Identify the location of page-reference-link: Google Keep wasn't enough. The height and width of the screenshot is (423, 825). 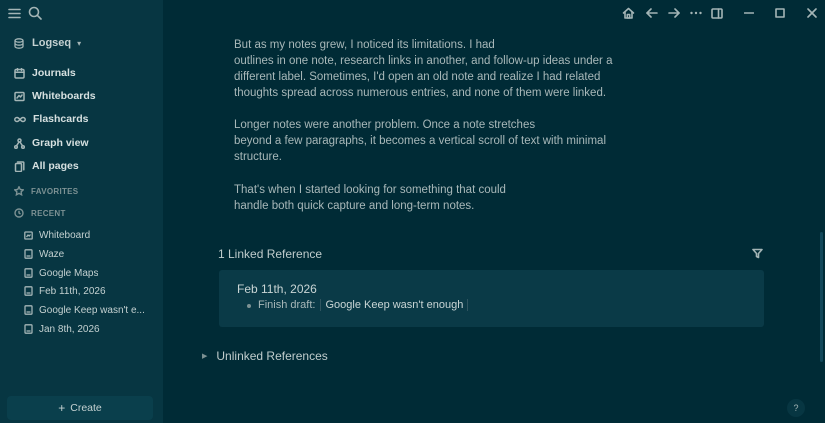
(394, 305).